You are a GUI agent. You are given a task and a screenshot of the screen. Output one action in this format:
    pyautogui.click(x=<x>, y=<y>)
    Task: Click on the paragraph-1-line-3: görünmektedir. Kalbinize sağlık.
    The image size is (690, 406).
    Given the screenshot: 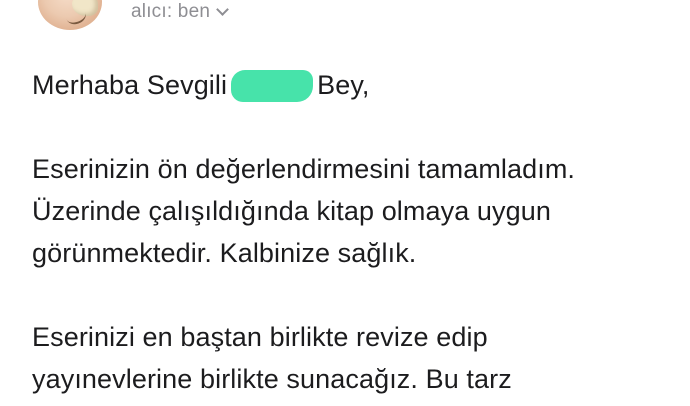 What is the action you would take?
    pyautogui.click(x=224, y=253)
    